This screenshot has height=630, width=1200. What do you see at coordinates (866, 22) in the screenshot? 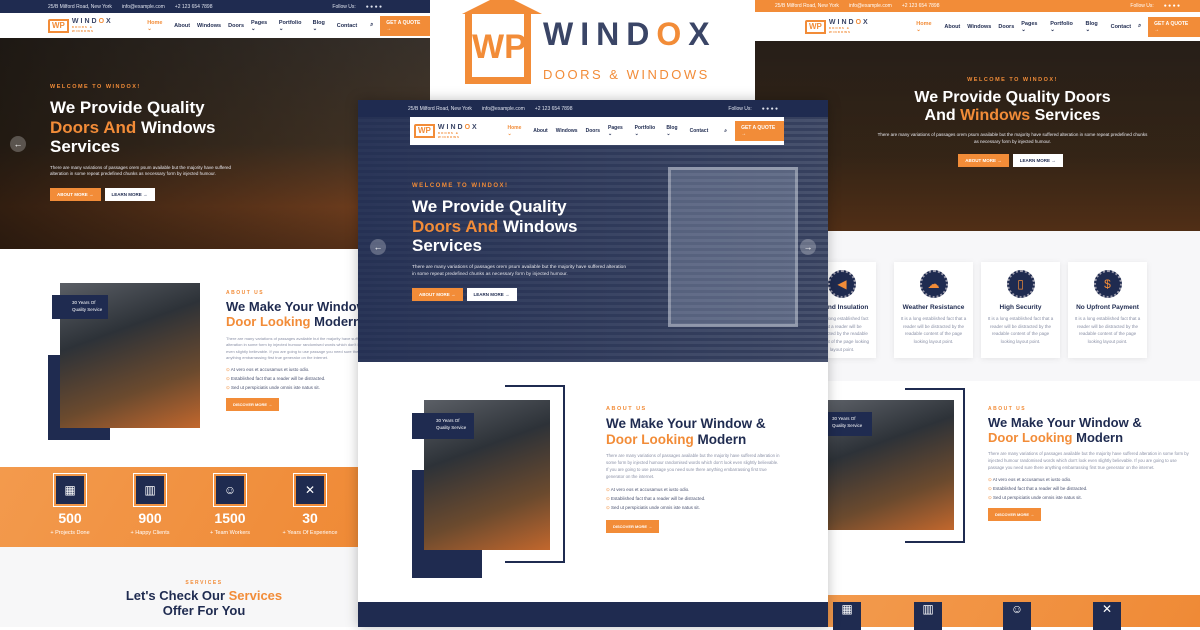
I see `brand-name-x: X` at bounding box center [866, 22].